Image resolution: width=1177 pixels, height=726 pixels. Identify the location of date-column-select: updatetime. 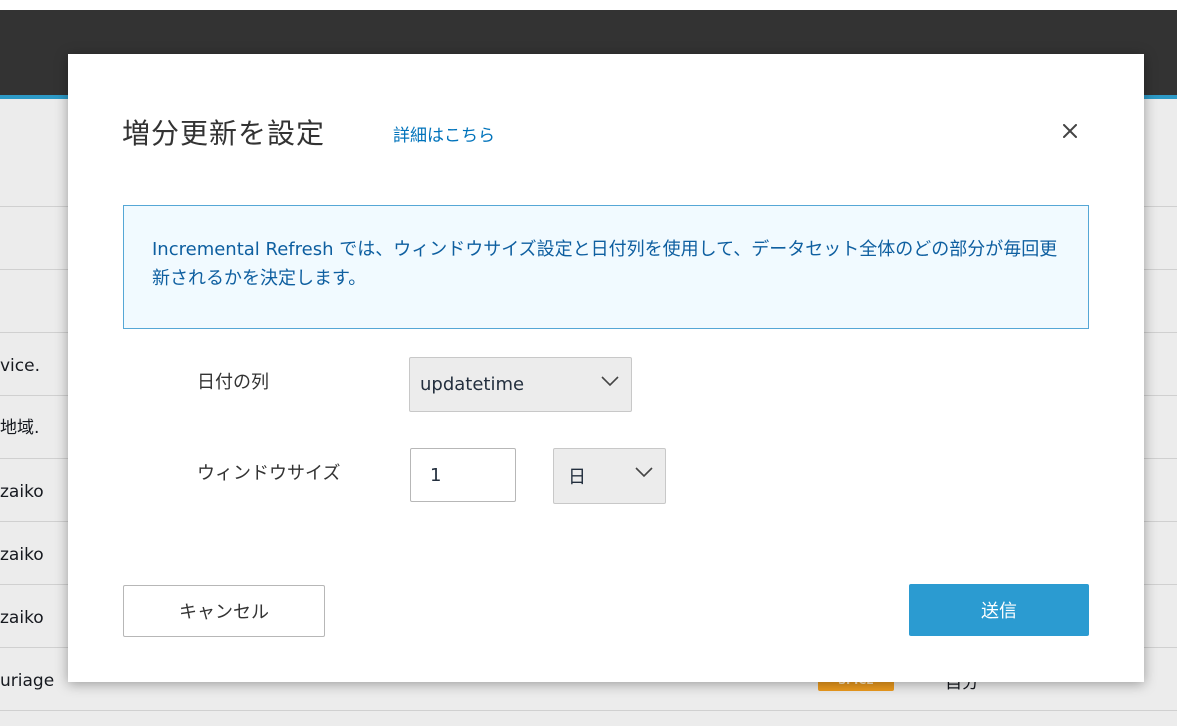
(520, 384).